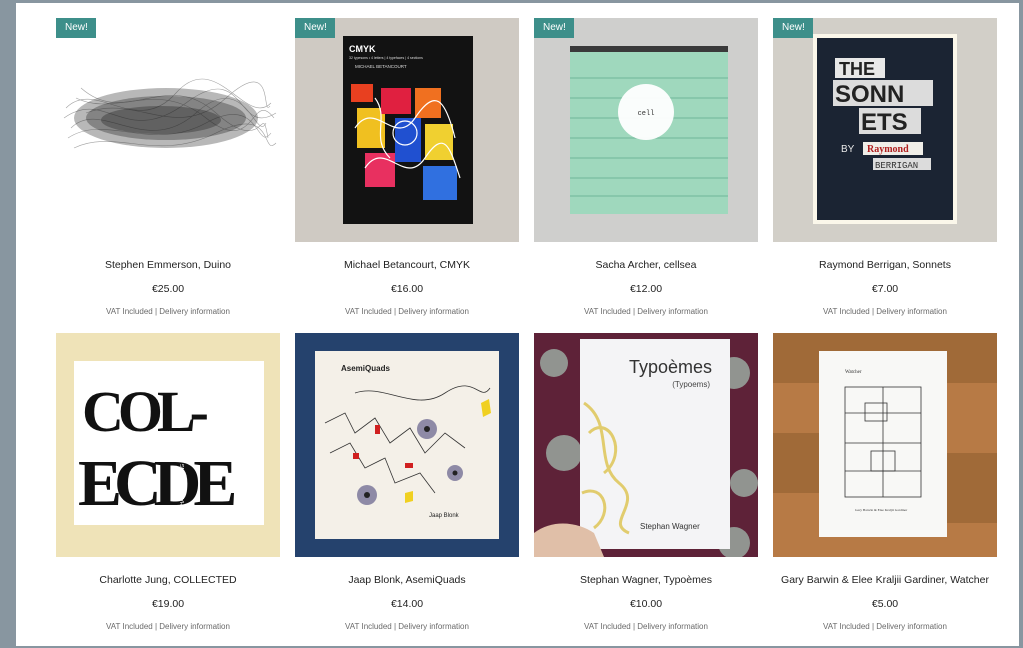 Image resolution: width=1023 pixels, height=648 pixels. Describe the element at coordinates (407, 289) in the screenshot. I see `product-price: €16.00` at that location.